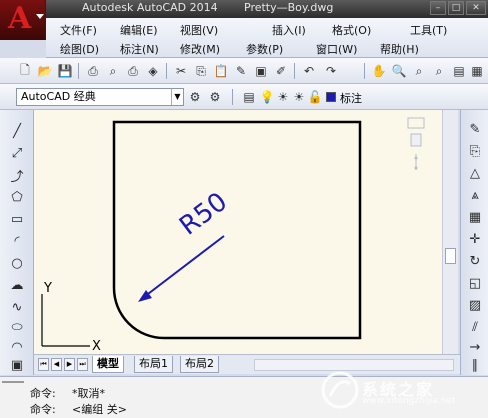  Describe the element at coordinates (139, 30) in the screenshot. I see `menu-edit: 编辑(E)` at that location.